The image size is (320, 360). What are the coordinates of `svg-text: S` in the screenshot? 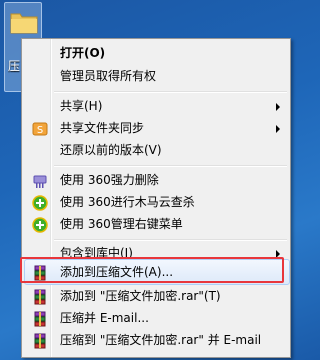 It's located at (40, 130).